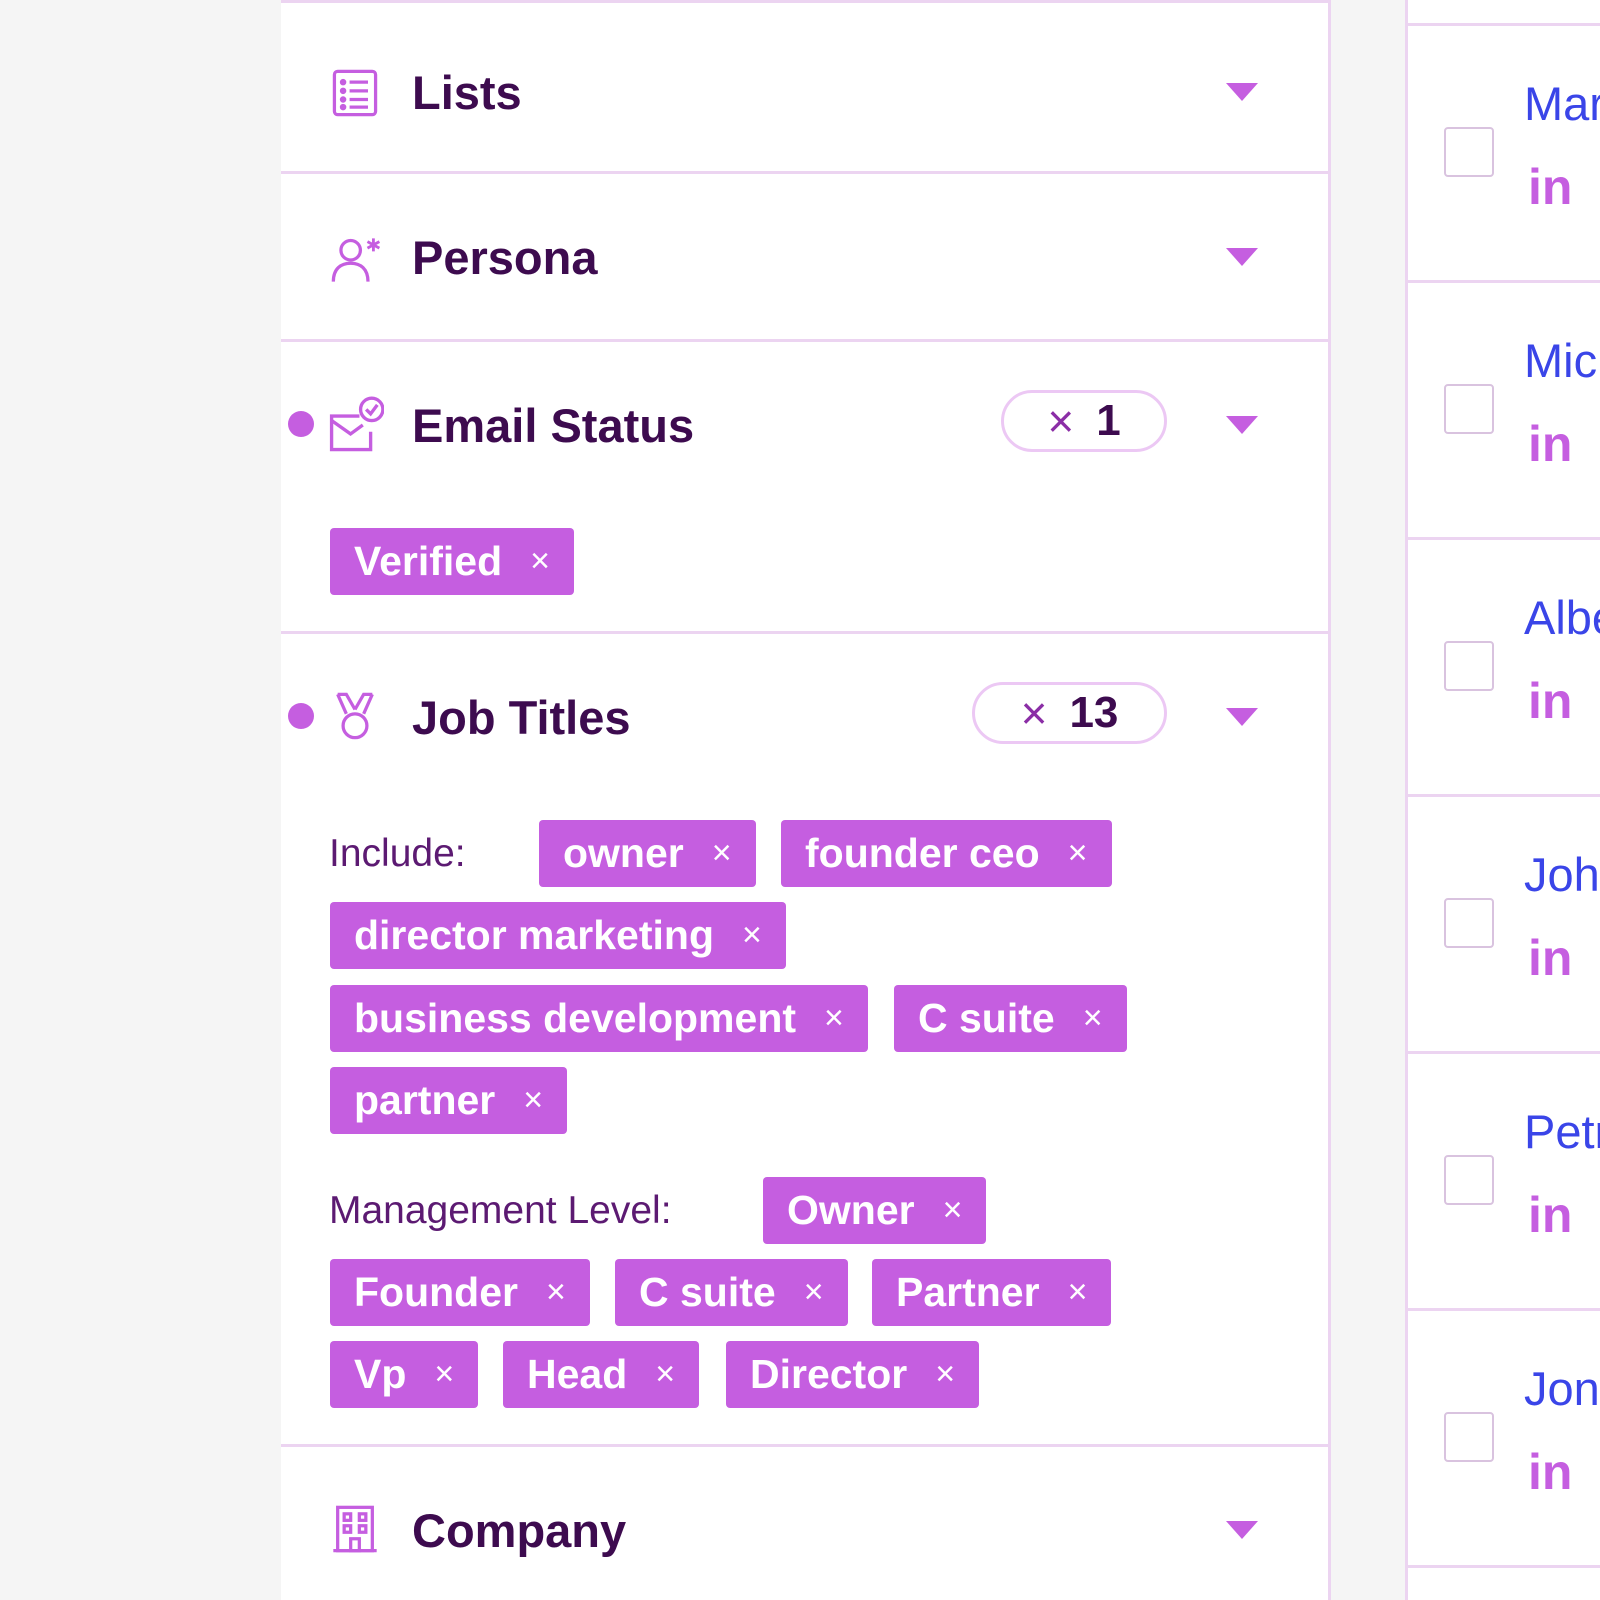 The image size is (1600, 1600). What do you see at coordinates (1504, 411) in the screenshot?
I see `result-row: Mic in` at bounding box center [1504, 411].